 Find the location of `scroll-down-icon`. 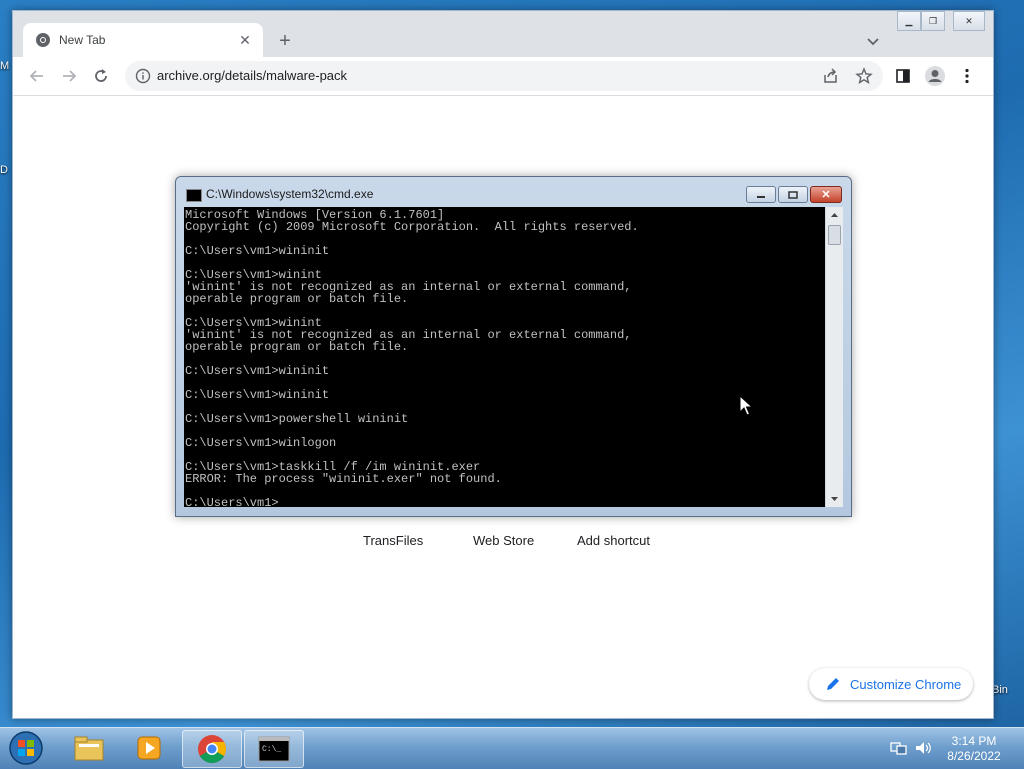

scroll-down-icon is located at coordinates (834, 499).